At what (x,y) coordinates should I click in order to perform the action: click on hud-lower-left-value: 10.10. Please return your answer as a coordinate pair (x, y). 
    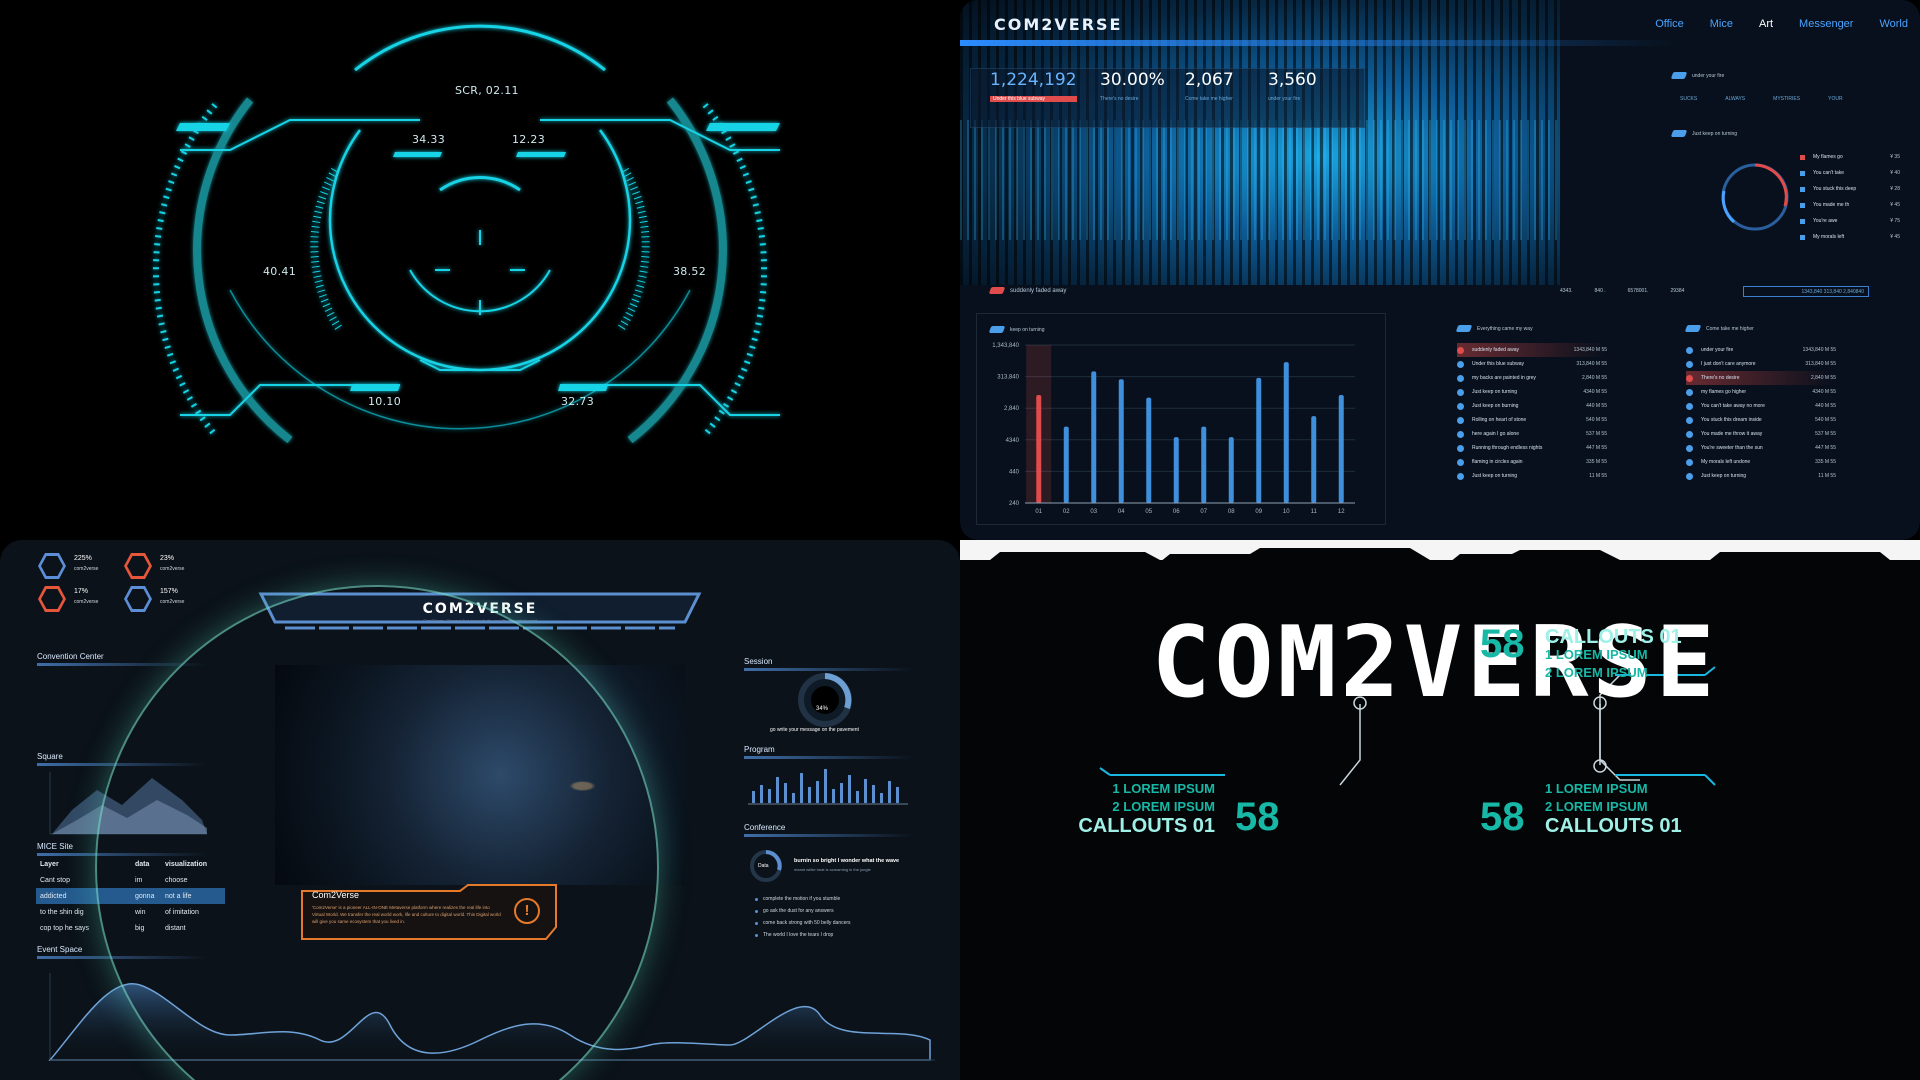
    Looking at the image, I should click on (384, 401).